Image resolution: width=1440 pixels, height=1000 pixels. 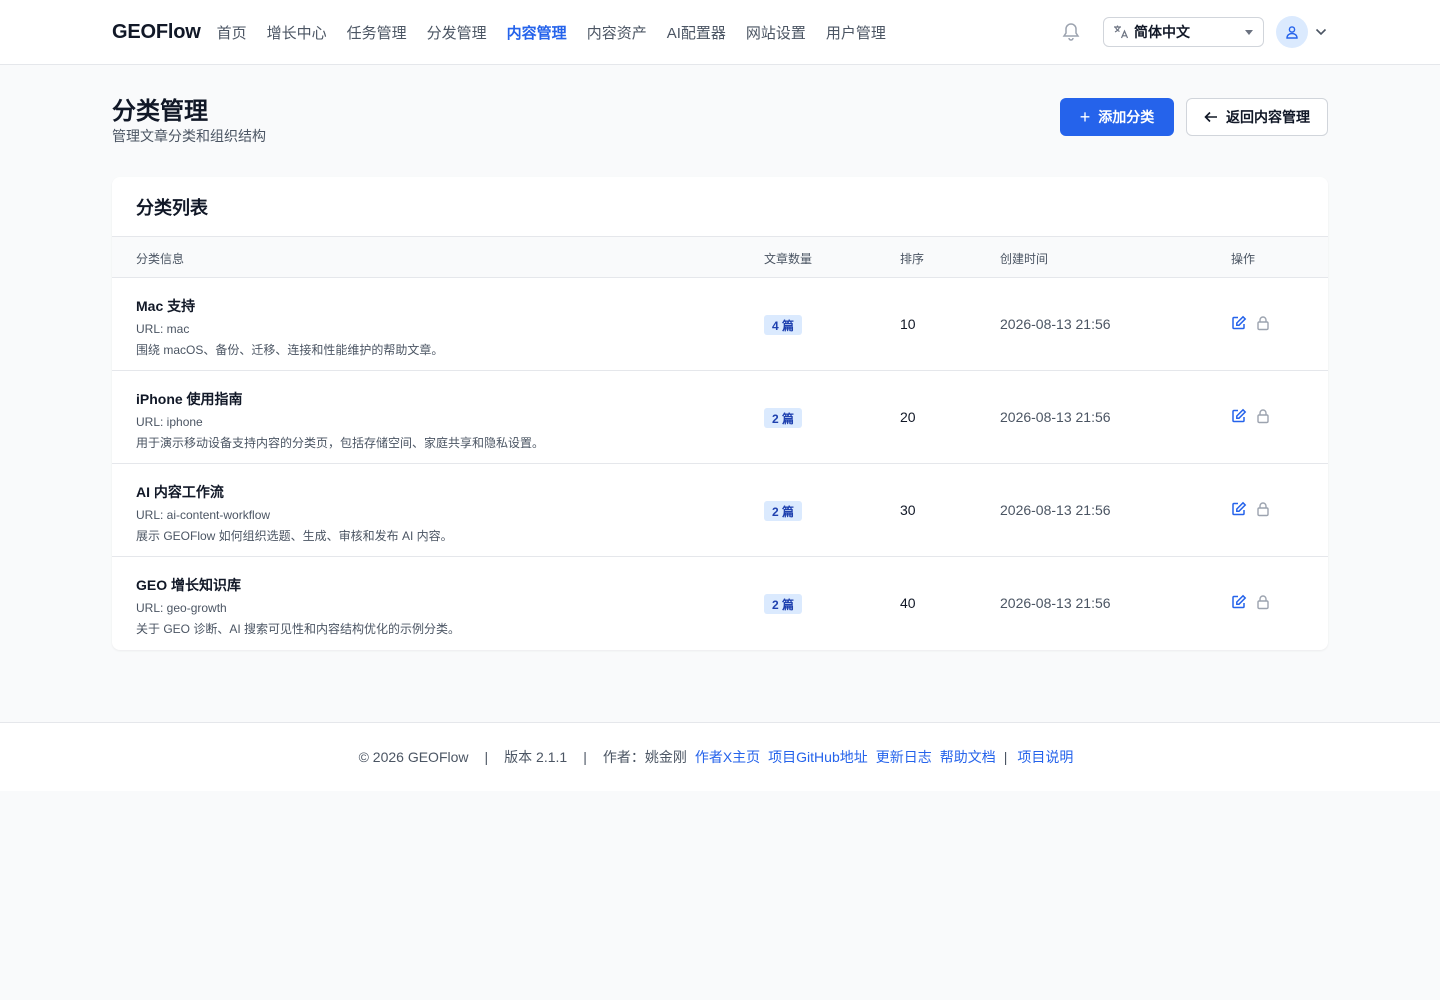 What do you see at coordinates (1211, 117) in the screenshot?
I see `arrow-left-icon` at bounding box center [1211, 117].